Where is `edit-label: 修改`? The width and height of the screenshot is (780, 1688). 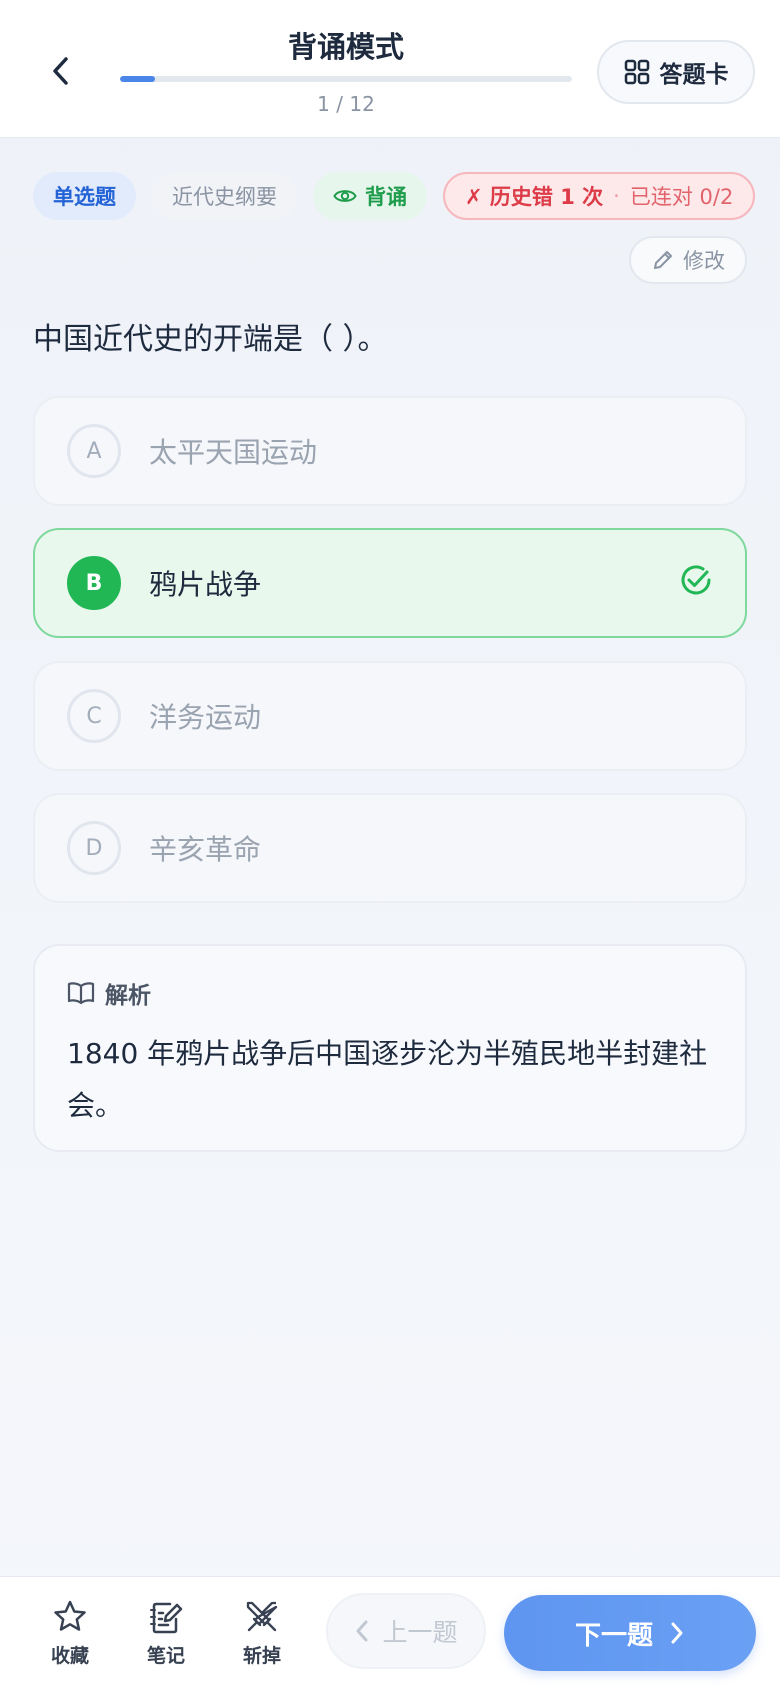
edit-label: 修改 is located at coordinates (704, 261).